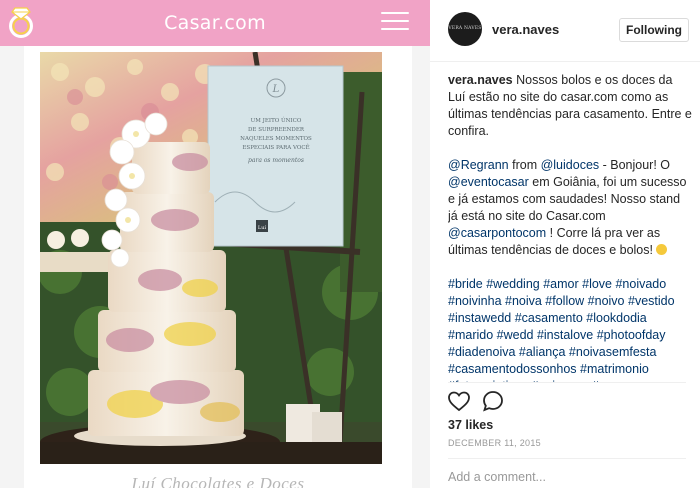  What do you see at coordinates (497, 233) in the screenshot?
I see `mention-casarpontocom: @casarpontocom` at bounding box center [497, 233].